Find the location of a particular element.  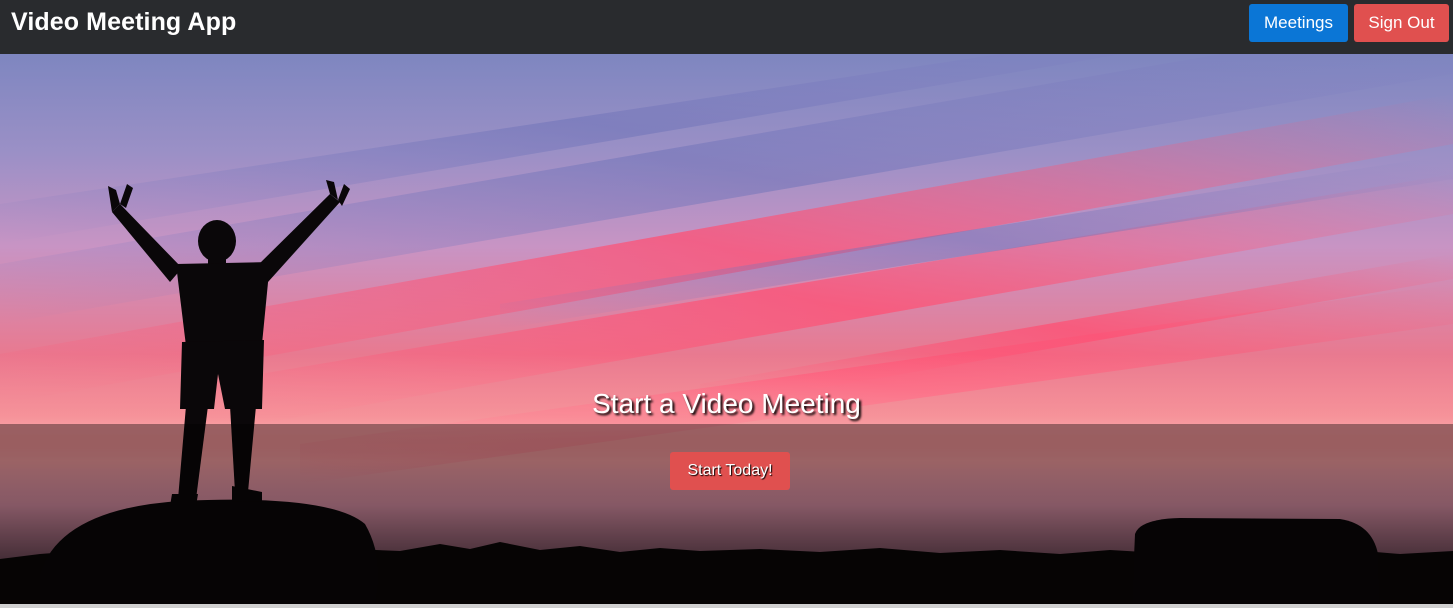

top-navbar: Video Meeting App Meetings Sign Out is located at coordinates (726, 27).